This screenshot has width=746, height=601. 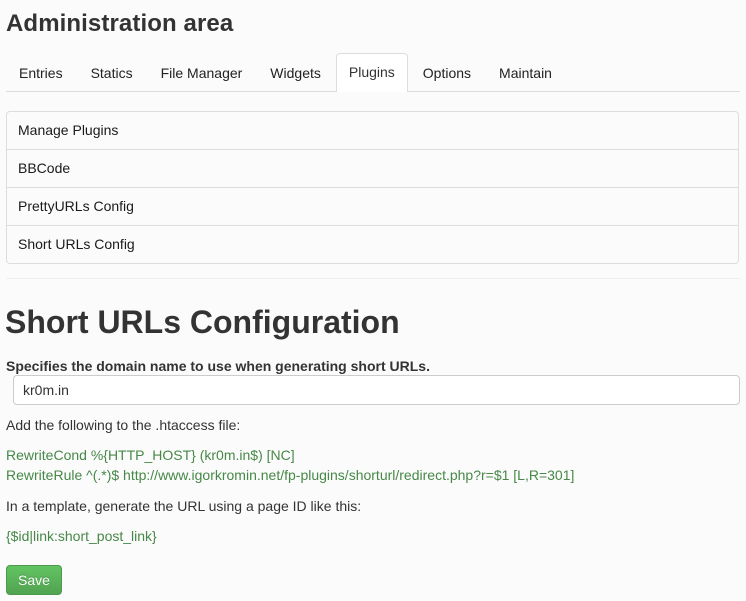 What do you see at coordinates (41, 72) in the screenshot?
I see `tab-entries: Entries` at bounding box center [41, 72].